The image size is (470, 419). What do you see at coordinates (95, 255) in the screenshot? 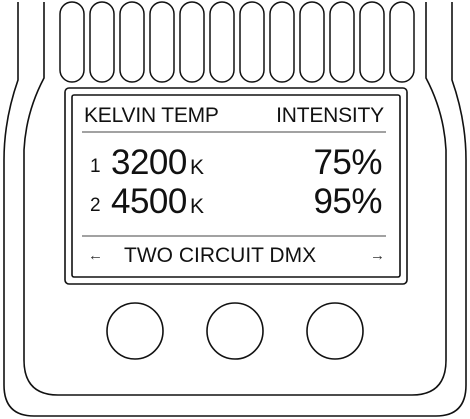
I see `arrow-left-icon: ←` at bounding box center [95, 255].